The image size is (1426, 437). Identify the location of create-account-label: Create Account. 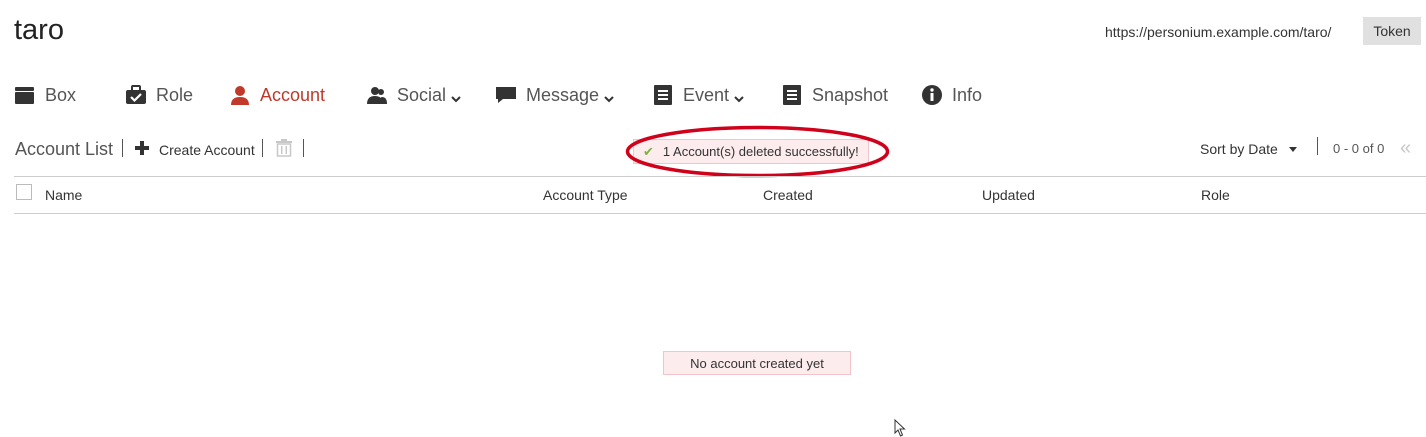
(207, 150).